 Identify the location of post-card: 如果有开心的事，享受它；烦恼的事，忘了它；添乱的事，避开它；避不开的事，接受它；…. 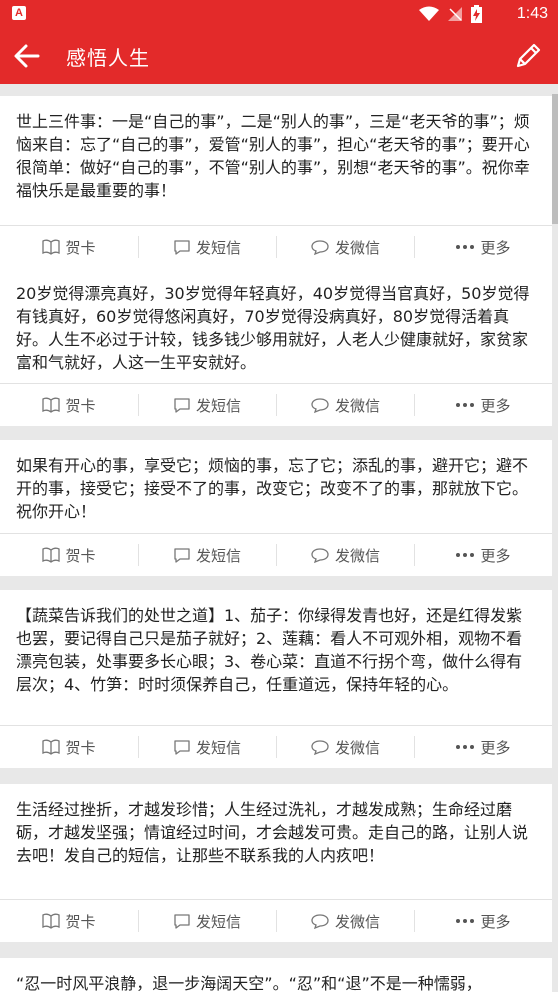
(276, 508).